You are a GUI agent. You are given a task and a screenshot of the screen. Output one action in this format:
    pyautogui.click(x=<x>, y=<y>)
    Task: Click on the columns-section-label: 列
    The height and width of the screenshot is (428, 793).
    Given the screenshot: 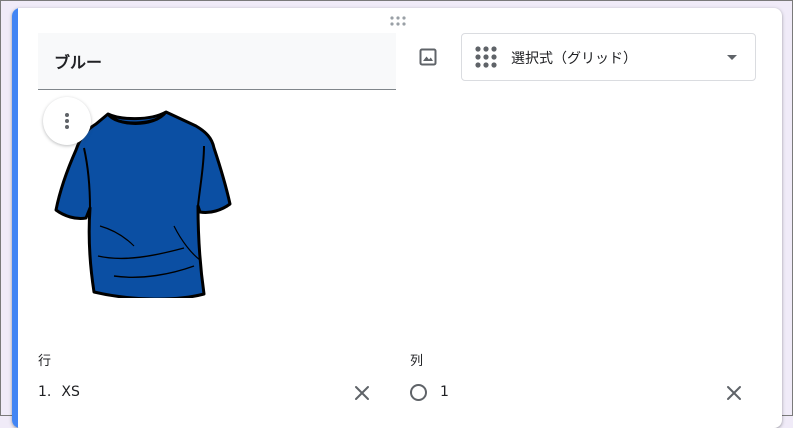 What is the action you would take?
    pyautogui.click(x=417, y=361)
    